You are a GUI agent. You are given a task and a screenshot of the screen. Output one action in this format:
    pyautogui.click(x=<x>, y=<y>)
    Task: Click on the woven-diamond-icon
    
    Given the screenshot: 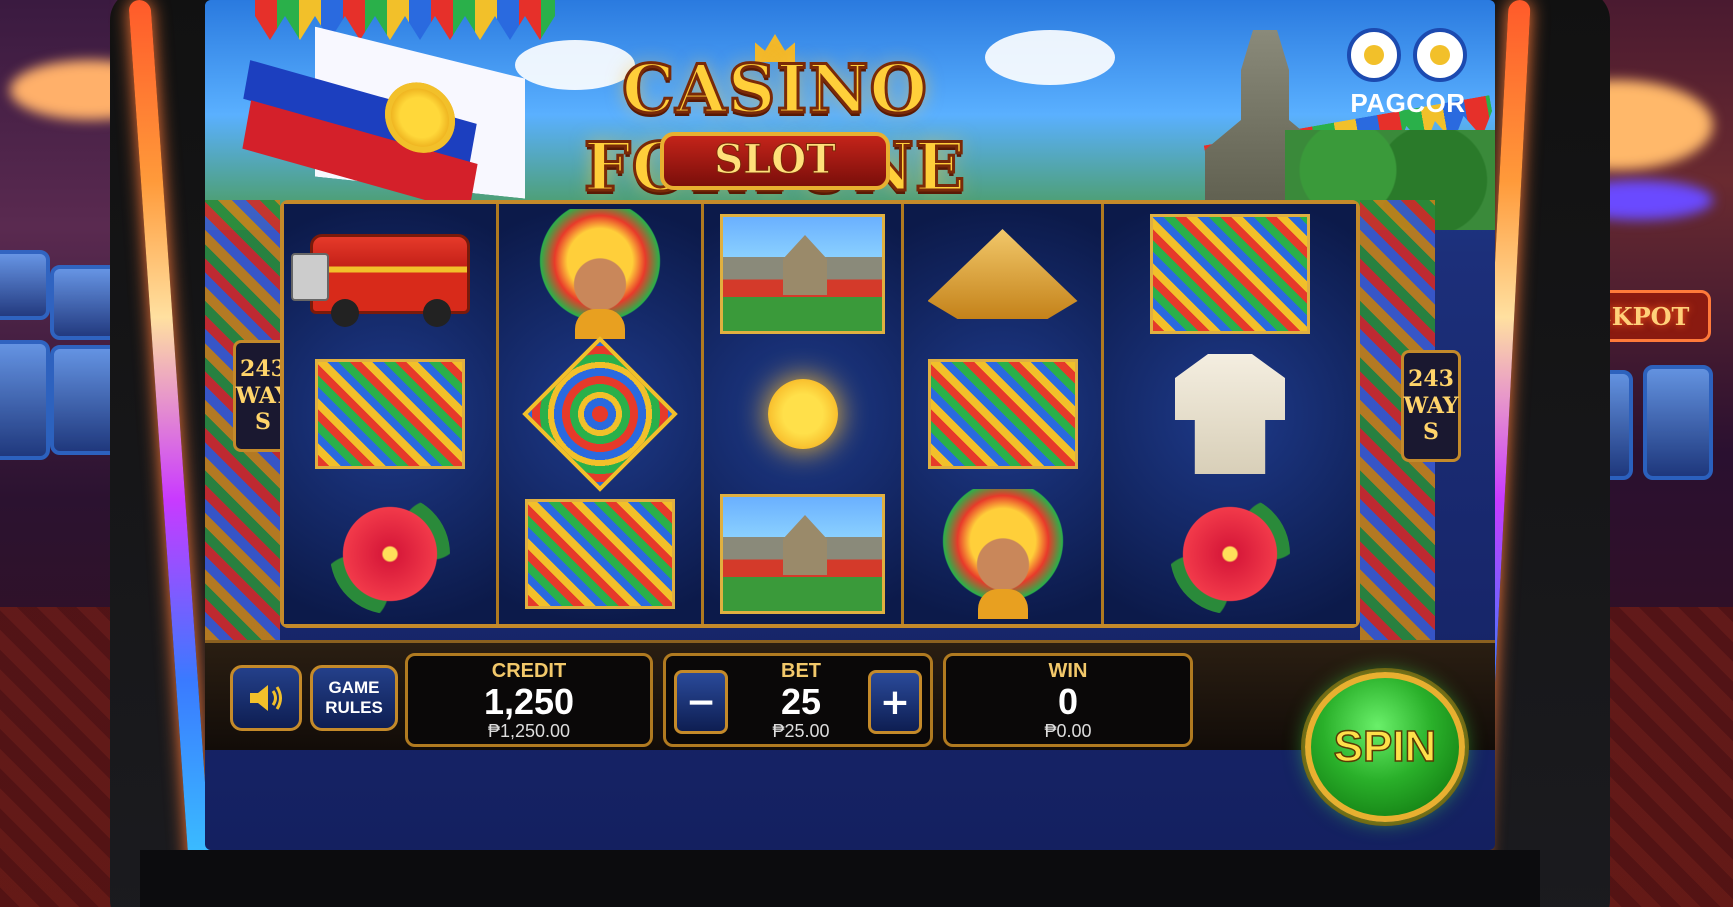 What is the action you would take?
    pyautogui.click(x=600, y=414)
    